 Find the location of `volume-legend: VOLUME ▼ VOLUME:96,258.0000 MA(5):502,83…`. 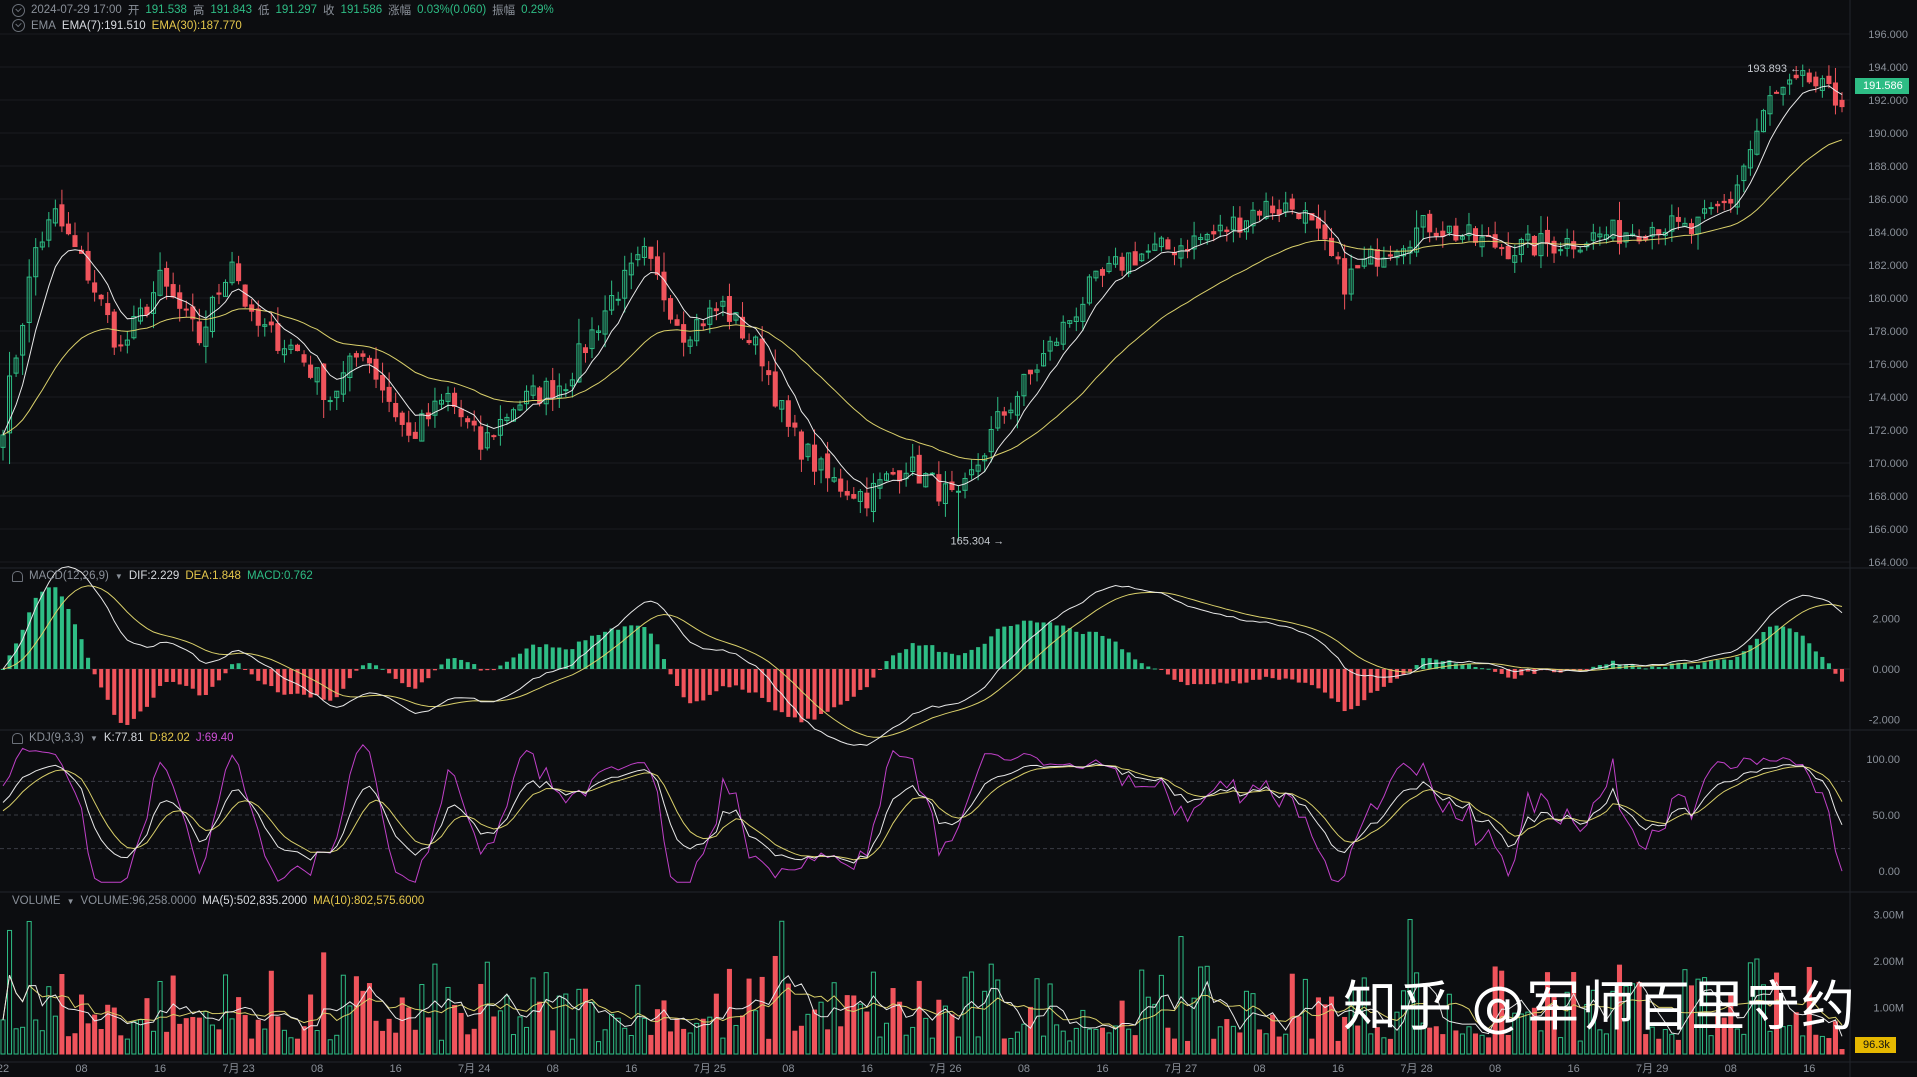

volume-legend: VOLUME ▼ VOLUME:96,258.0000 MA(5):502,83… is located at coordinates (218, 901).